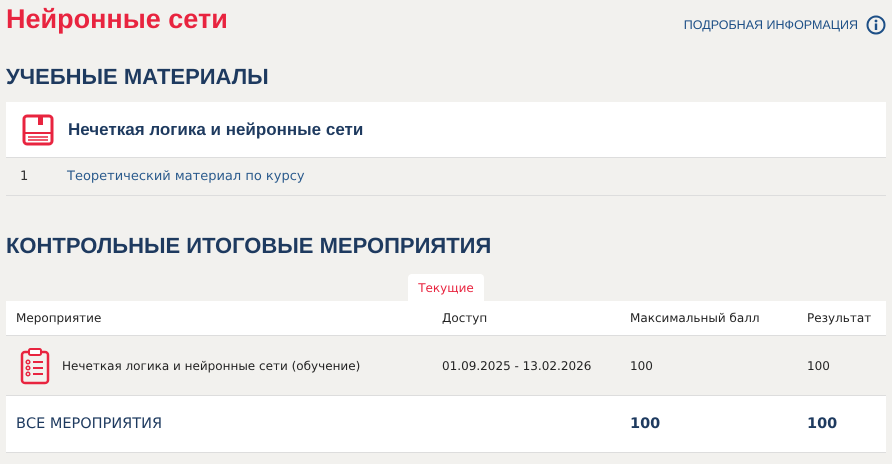 Image resolution: width=892 pixels, height=464 pixels. Describe the element at coordinates (186, 176) in the screenshot. I see `material-link: Теоретический материал по курсу` at that location.